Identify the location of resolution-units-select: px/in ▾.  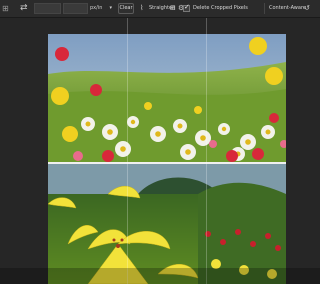
(101, 8).